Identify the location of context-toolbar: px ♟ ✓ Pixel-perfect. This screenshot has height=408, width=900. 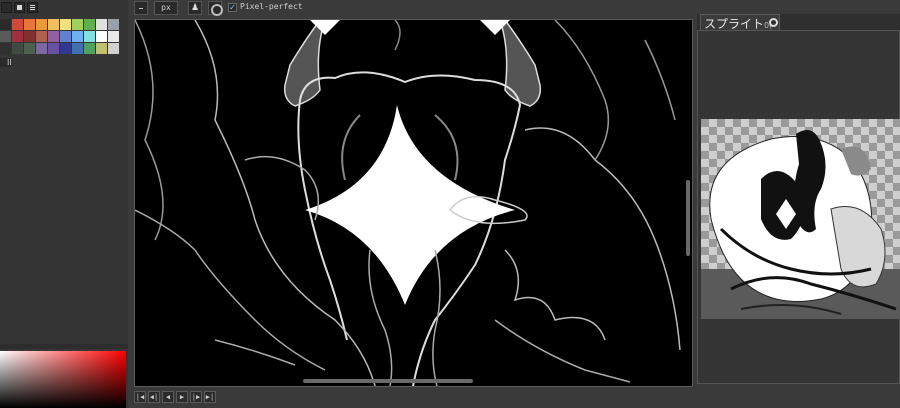
(414, 8).